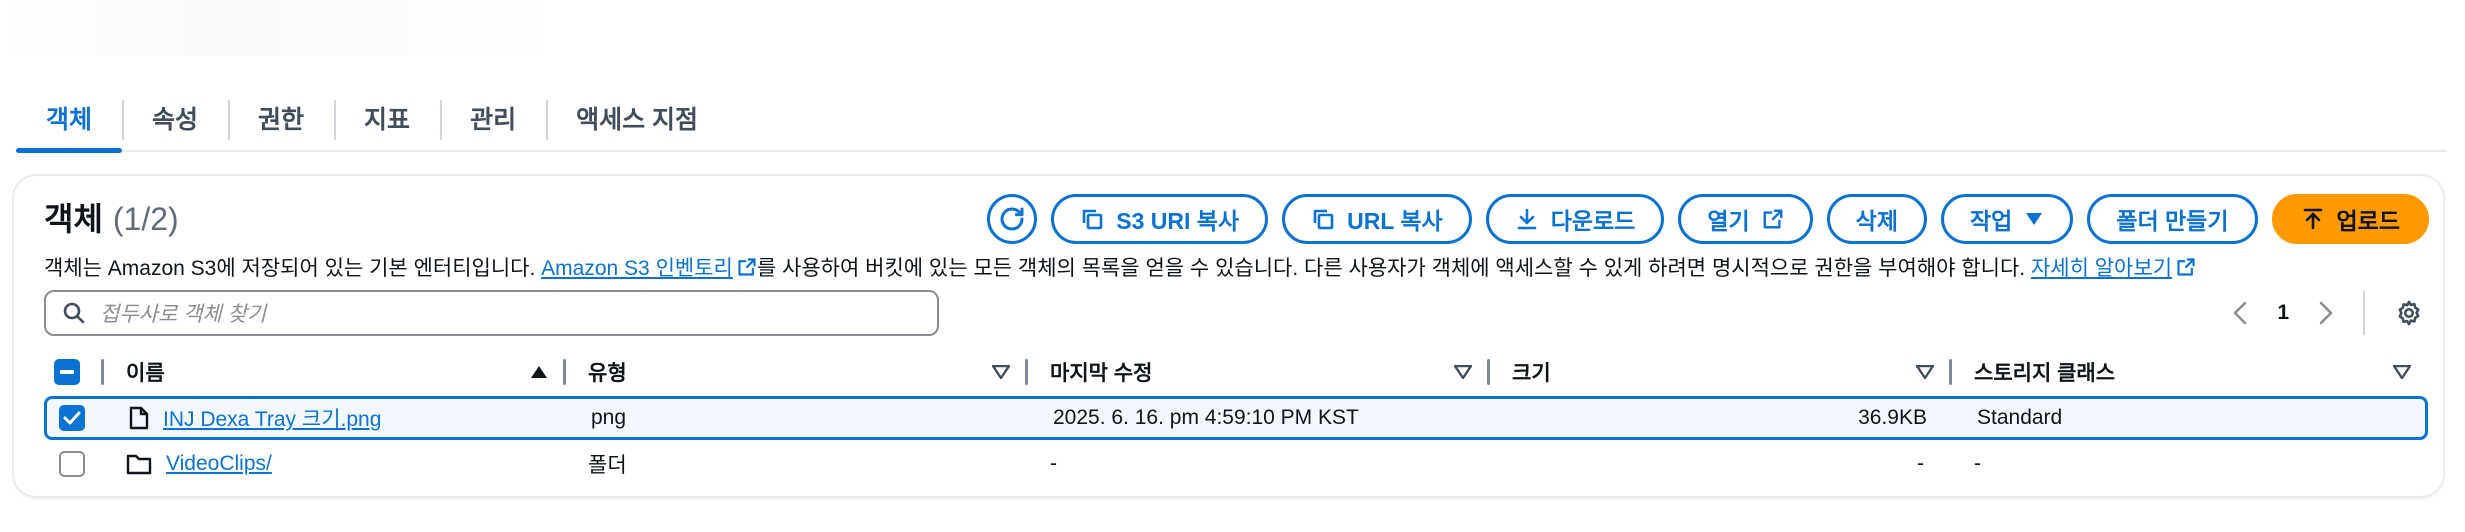 The height and width of the screenshot is (532, 2465). What do you see at coordinates (1920, 463) in the screenshot?
I see `row-size-cell: -` at bounding box center [1920, 463].